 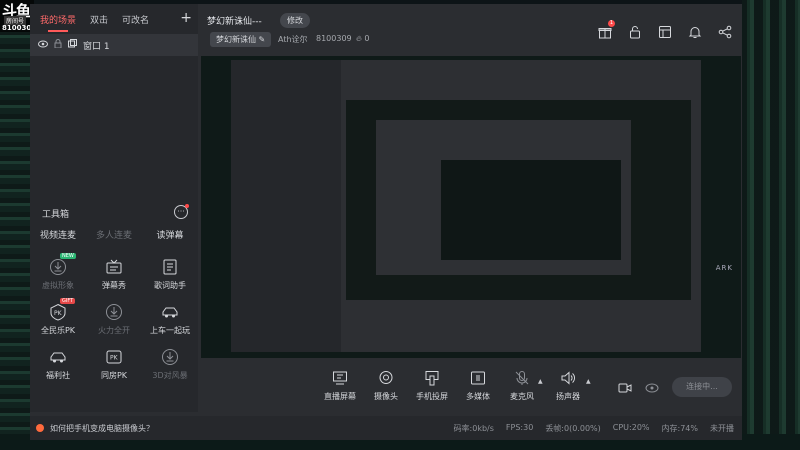 What do you see at coordinates (478, 378) in the screenshot?
I see `media-icon` at bounding box center [478, 378].